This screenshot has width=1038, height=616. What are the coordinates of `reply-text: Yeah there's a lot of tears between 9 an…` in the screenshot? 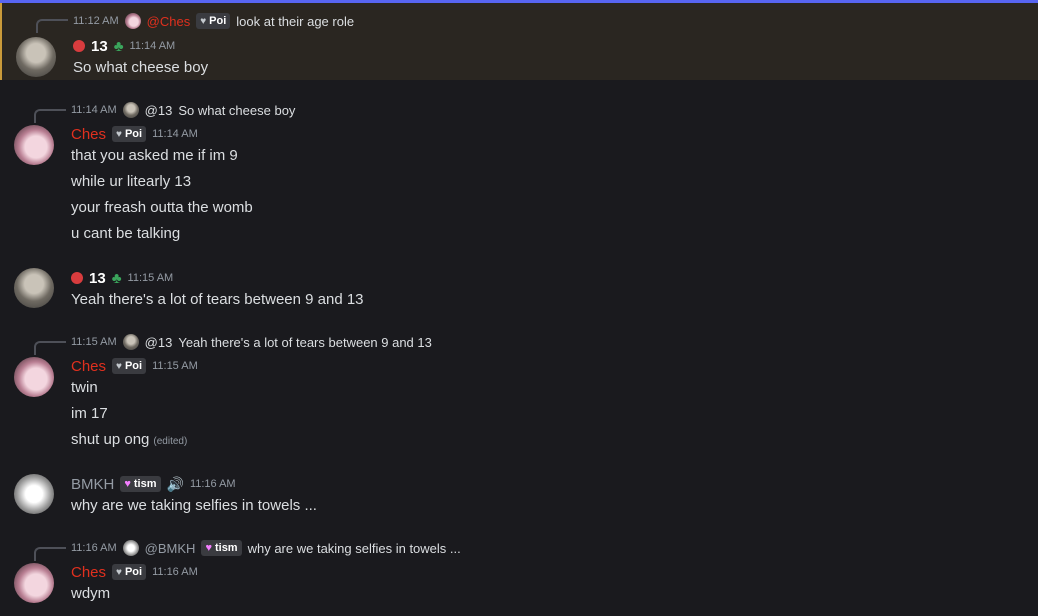 It's located at (305, 342).